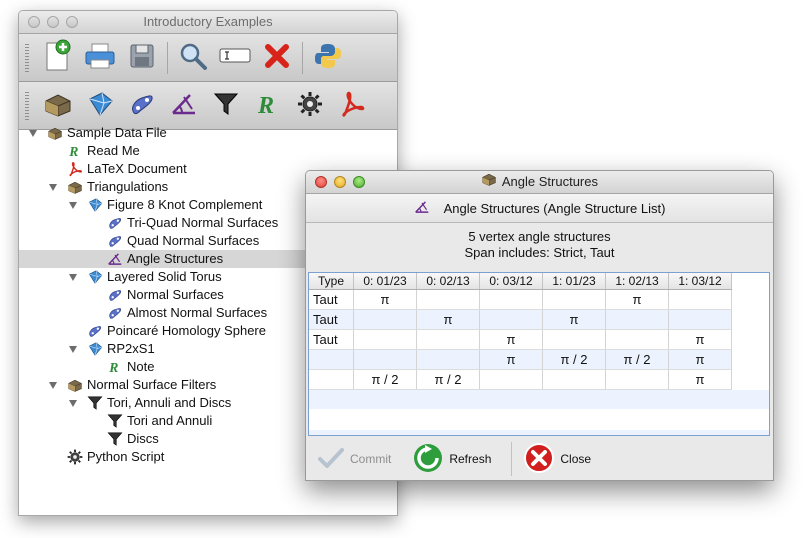 The width and height of the screenshot is (810, 538). I want to click on tree-item: Python Script, so click(115, 457).